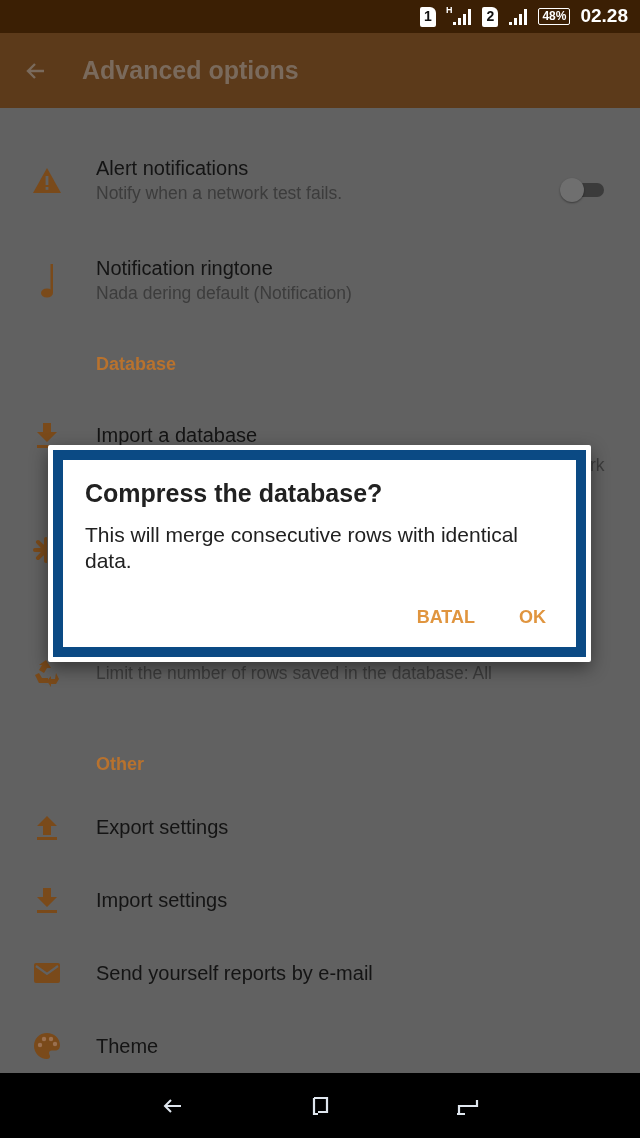  I want to click on dialog-title: Compress the database?, so click(234, 493).